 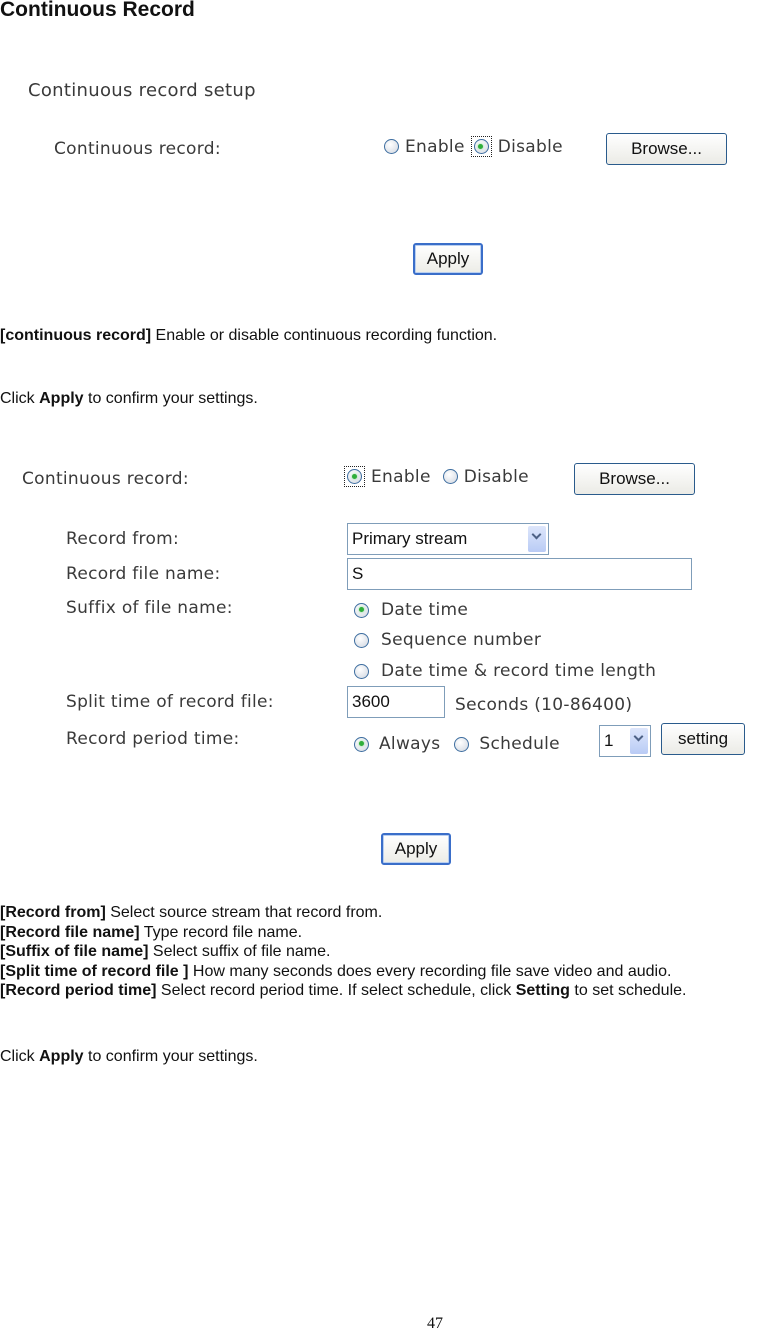 I want to click on term: [Record from], so click(x=53, y=912).